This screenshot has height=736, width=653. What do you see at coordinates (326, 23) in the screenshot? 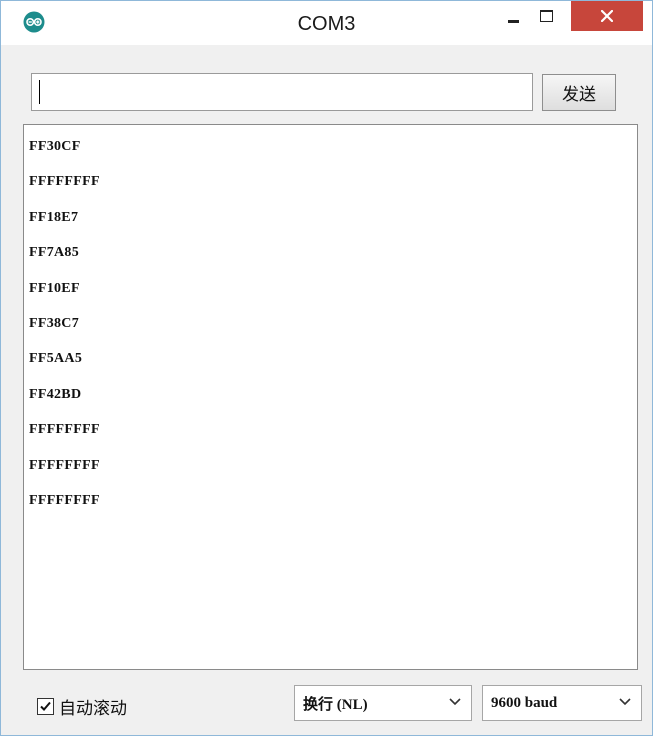
I see `title-bar: COM3` at bounding box center [326, 23].